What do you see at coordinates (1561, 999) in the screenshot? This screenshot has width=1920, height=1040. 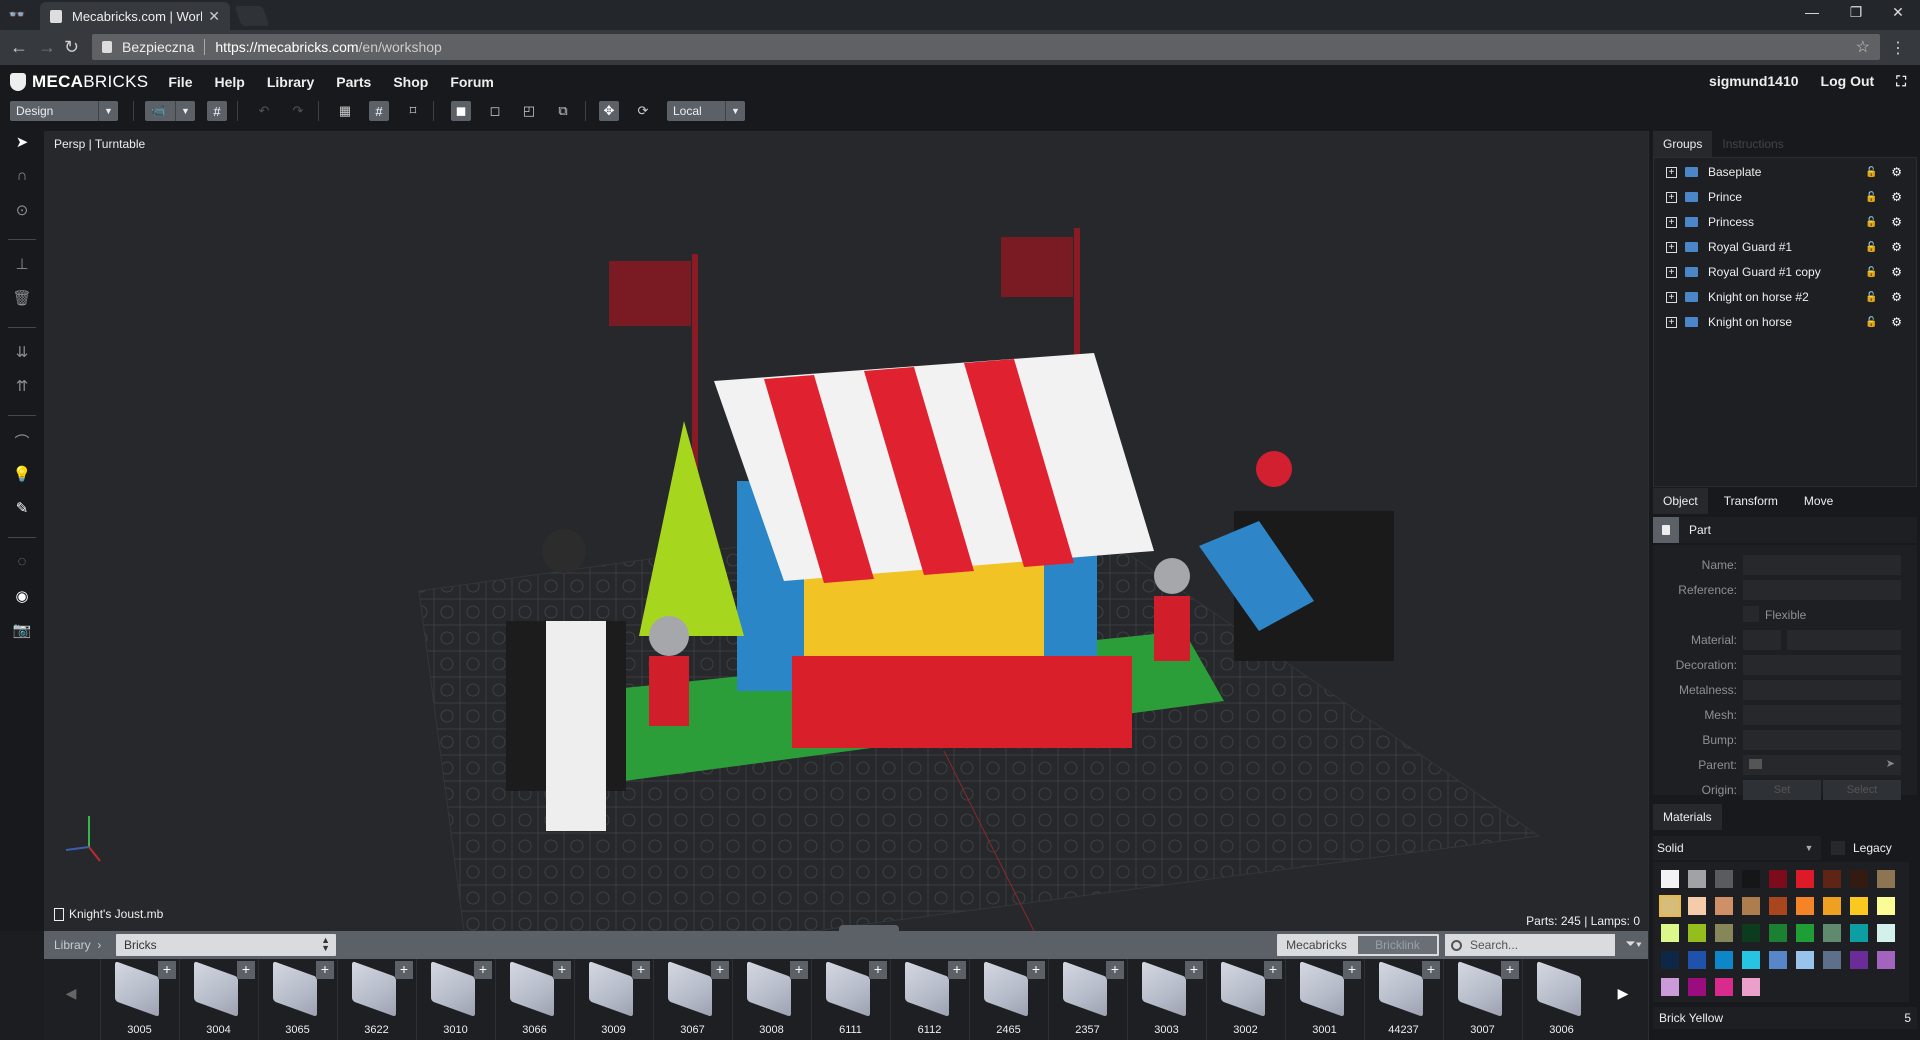 I see `part-tile: 3006` at bounding box center [1561, 999].